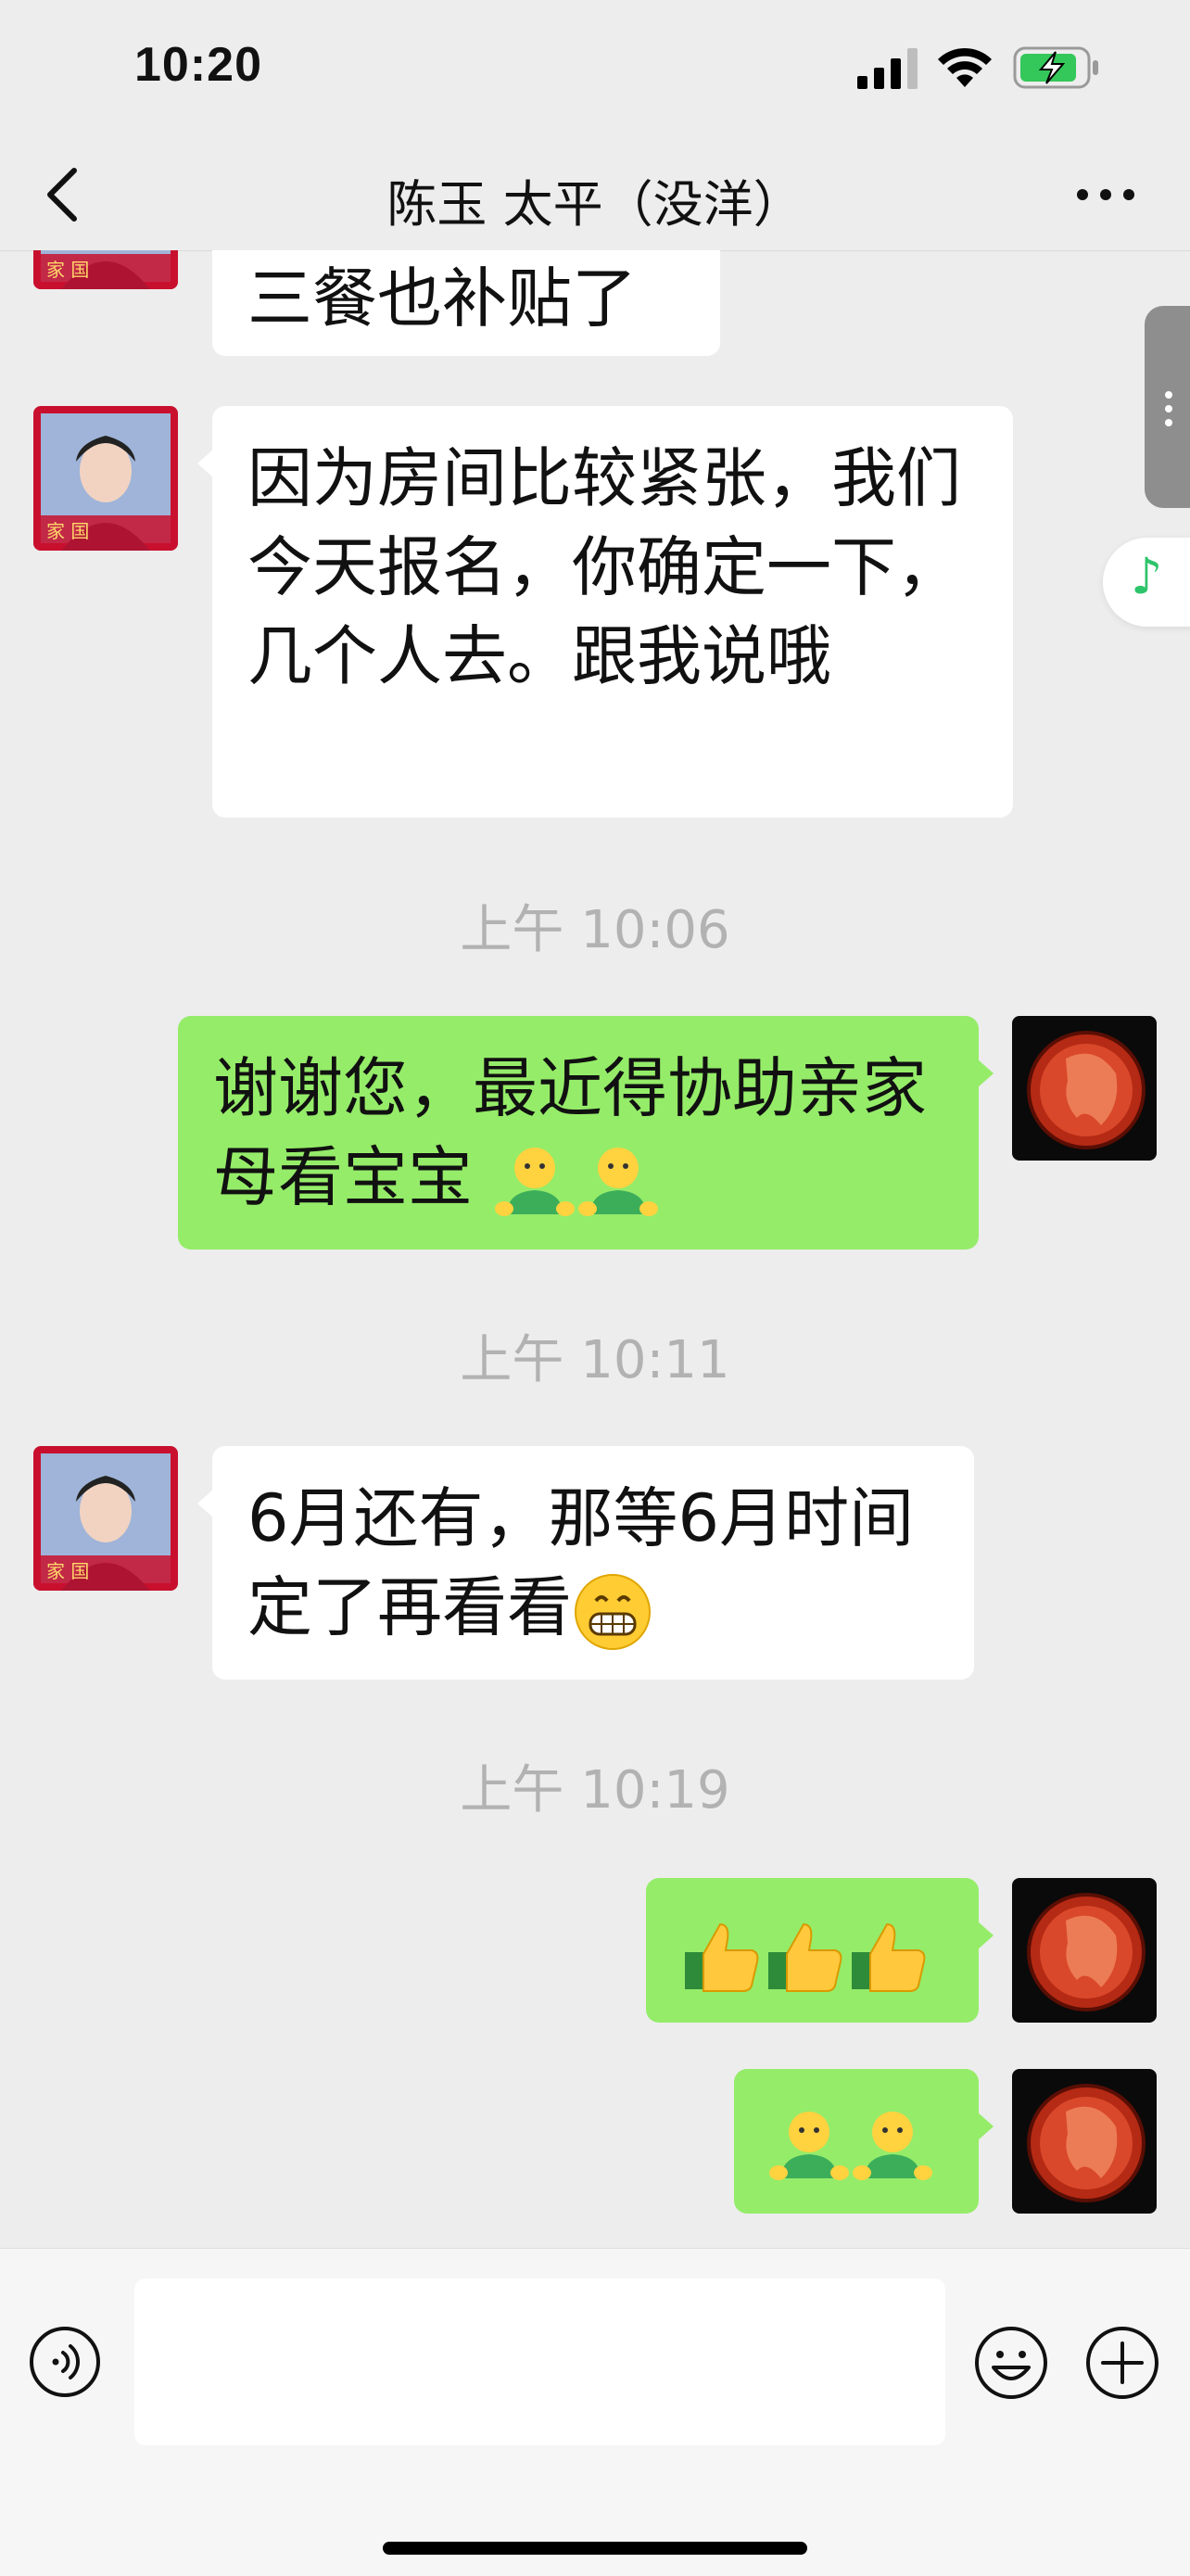  I want to click on home-indicator, so click(595, 2548).